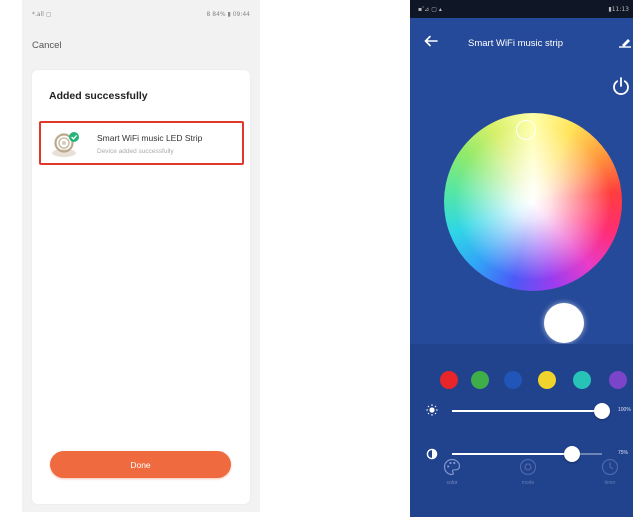 This screenshot has height=517, width=633. Describe the element at coordinates (480, 380) in the screenshot. I see `swatch-green` at that location.